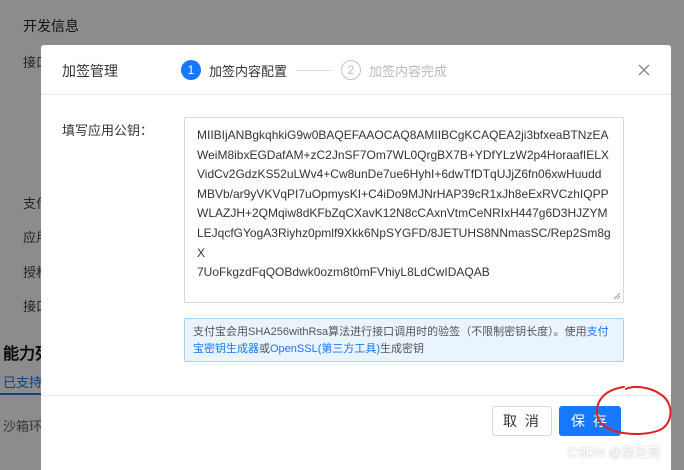  I want to click on close-icon, so click(644, 70).